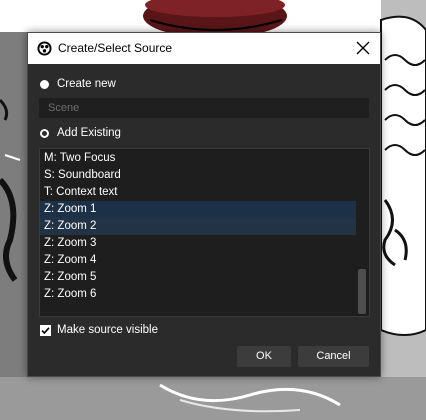 This screenshot has height=420, width=426. Describe the element at coordinates (44, 48) in the screenshot. I see `obs-logo-icon` at that location.